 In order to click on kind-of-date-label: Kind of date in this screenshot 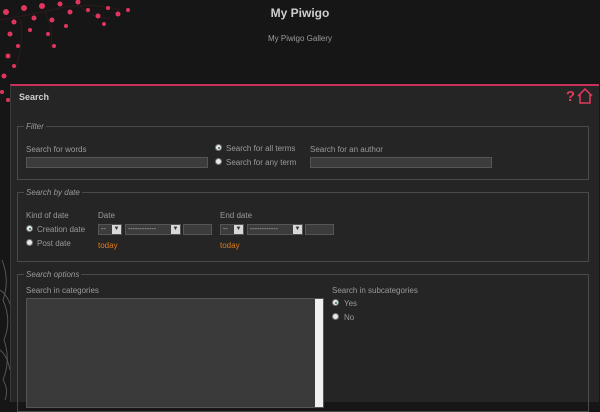, I will do `click(47, 215)`.